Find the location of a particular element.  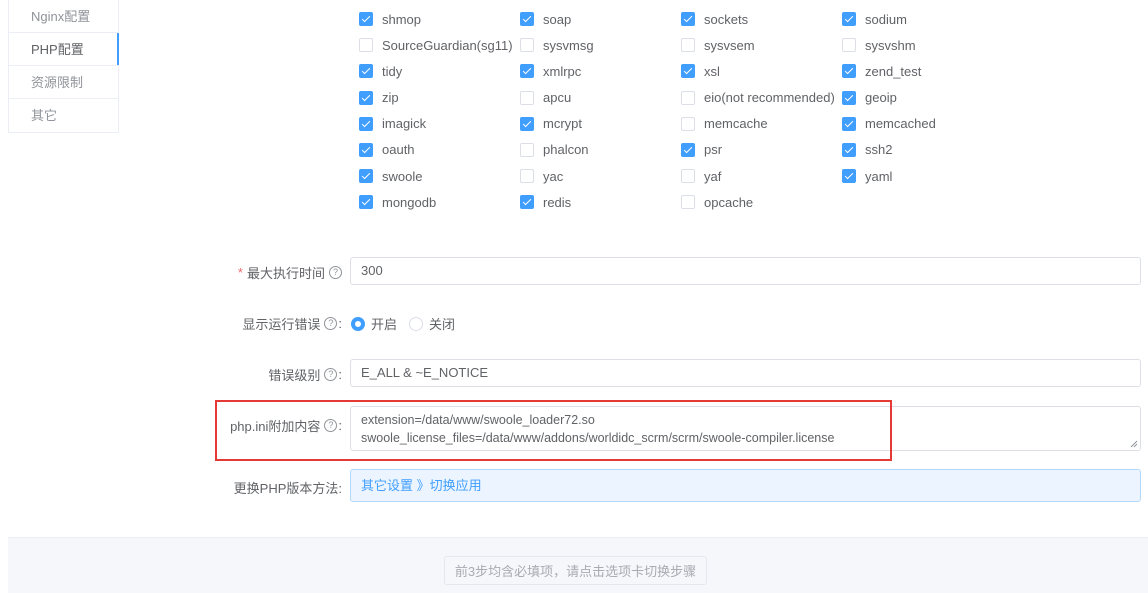

extension-label: yaf is located at coordinates (713, 176).